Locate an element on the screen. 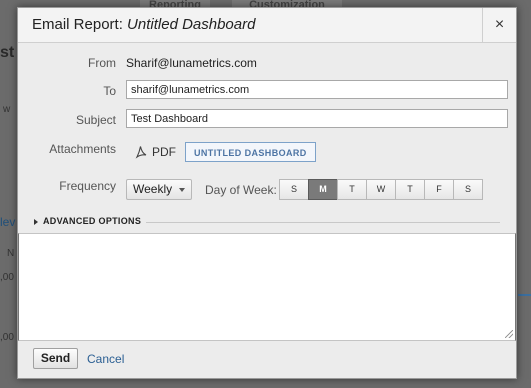  send-button: Send is located at coordinates (55, 358).